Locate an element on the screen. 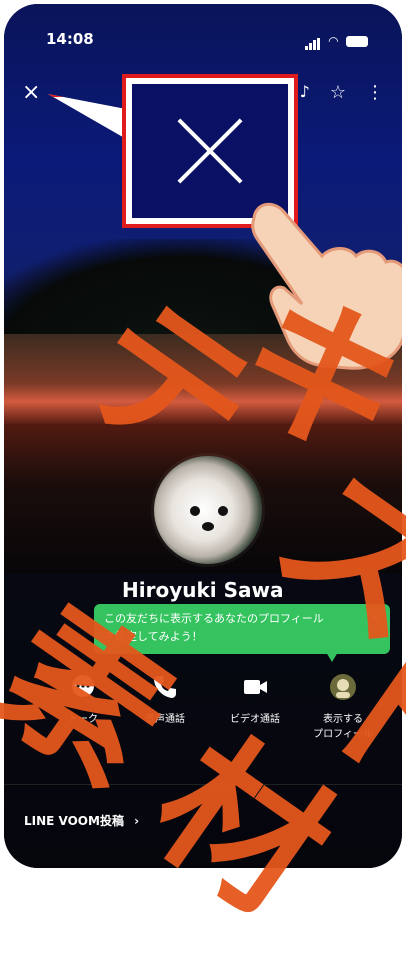 This screenshot has height=957, width=406. profile-suggestion-banner: この友だちに表示するあなたのプロフィール を設定してみよう！ × is located at coordinates (242, 629).